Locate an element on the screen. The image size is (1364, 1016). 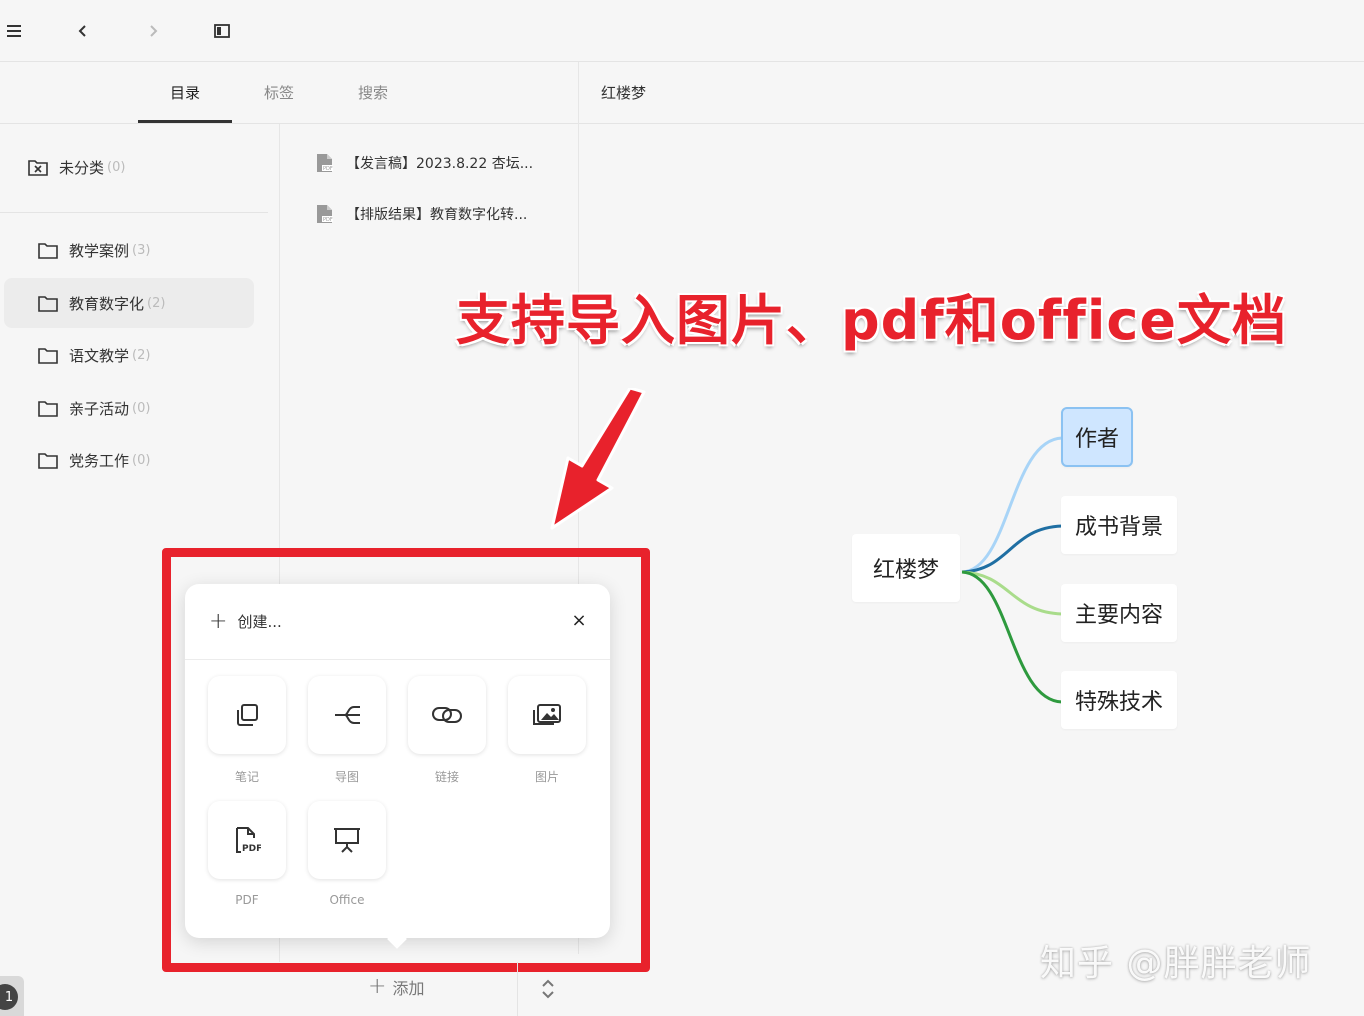
presentation-icon is located at coordinates (347, 840).